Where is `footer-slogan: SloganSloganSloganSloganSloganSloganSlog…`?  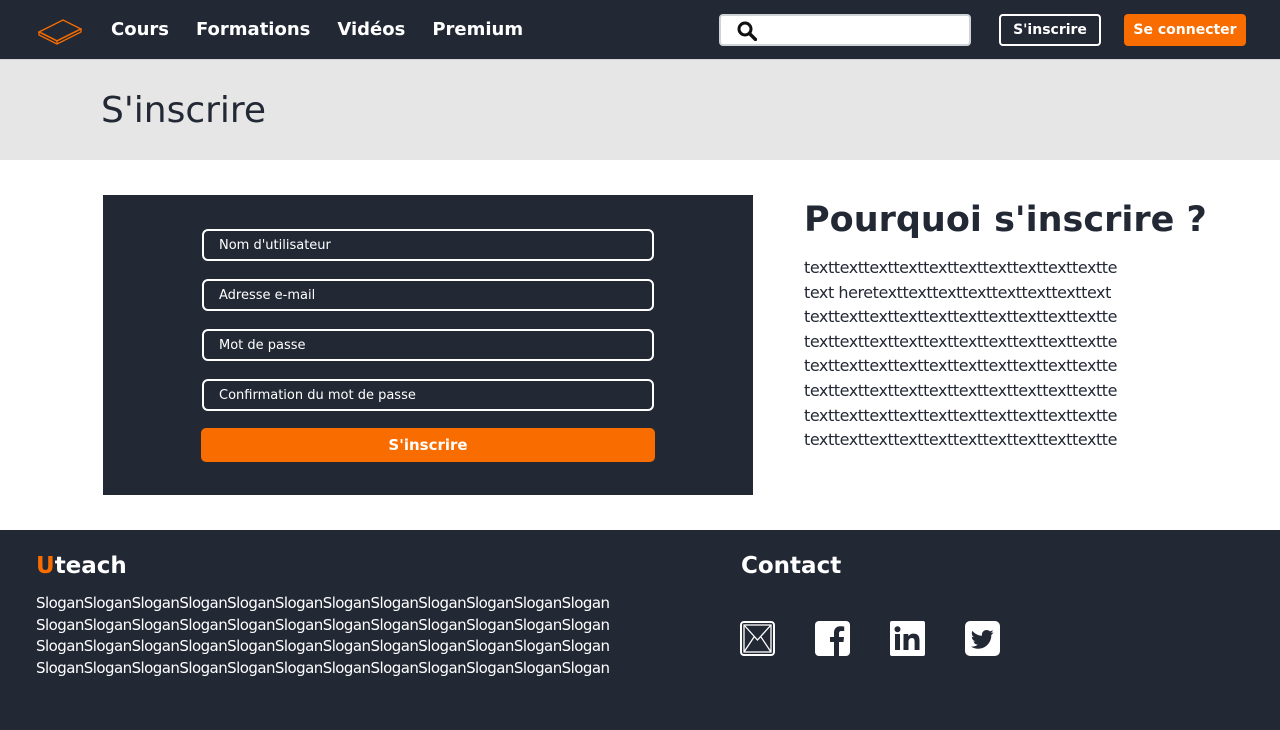
footer-slogan: SloganSloganSloganSloganSloganSloganSlog… is located at coordinates (356, 636).